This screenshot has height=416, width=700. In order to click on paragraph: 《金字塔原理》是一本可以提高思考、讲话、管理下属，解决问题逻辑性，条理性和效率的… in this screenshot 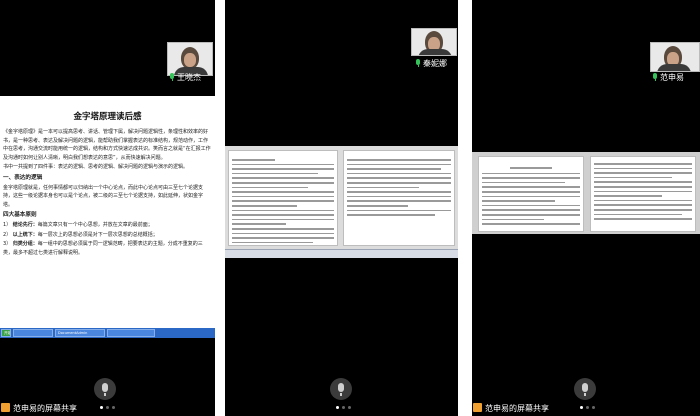, I will do `click(107, 145)`.